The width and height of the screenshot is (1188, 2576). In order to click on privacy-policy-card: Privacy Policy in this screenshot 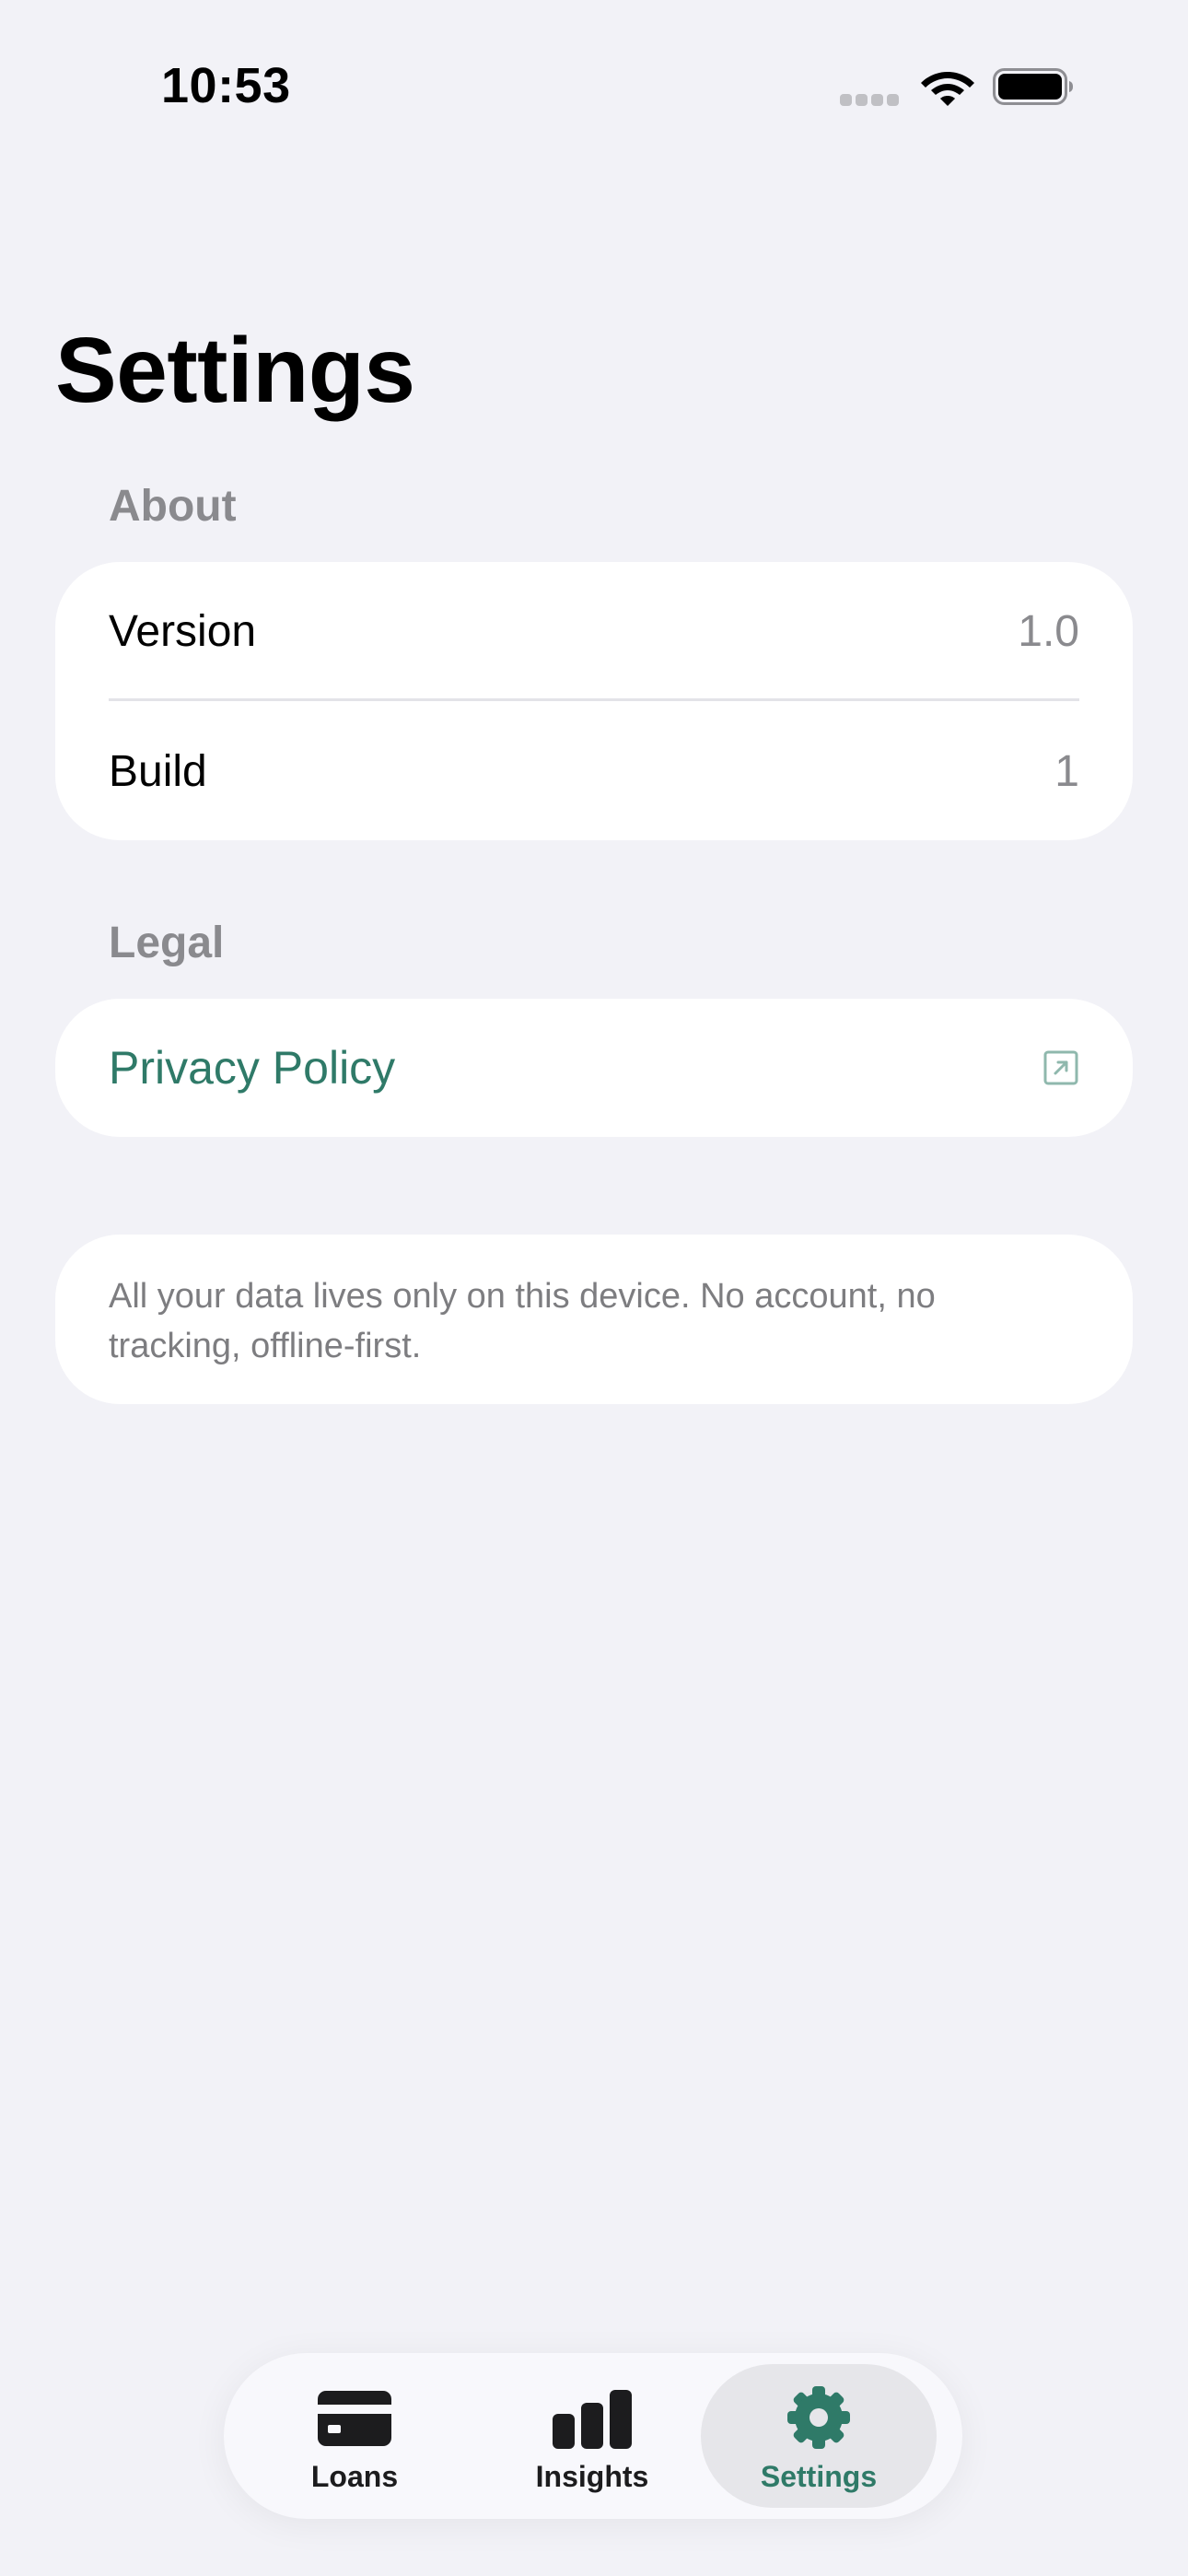, I will do `click(594, 1068)`.